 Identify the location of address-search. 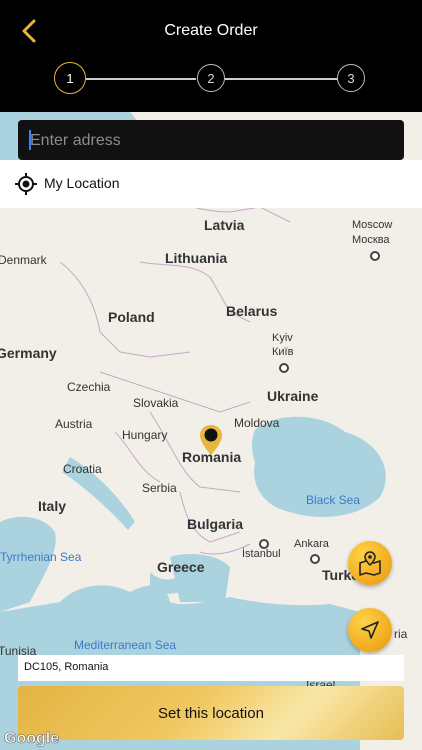
(211, 141).